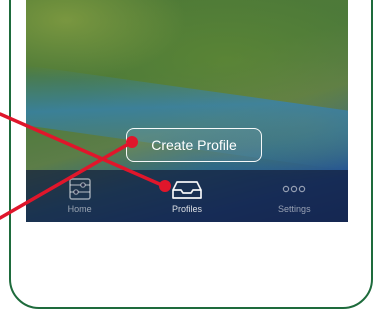 The image size is (375, 312). I want to click on more-dots-icon, so click(294, 189).